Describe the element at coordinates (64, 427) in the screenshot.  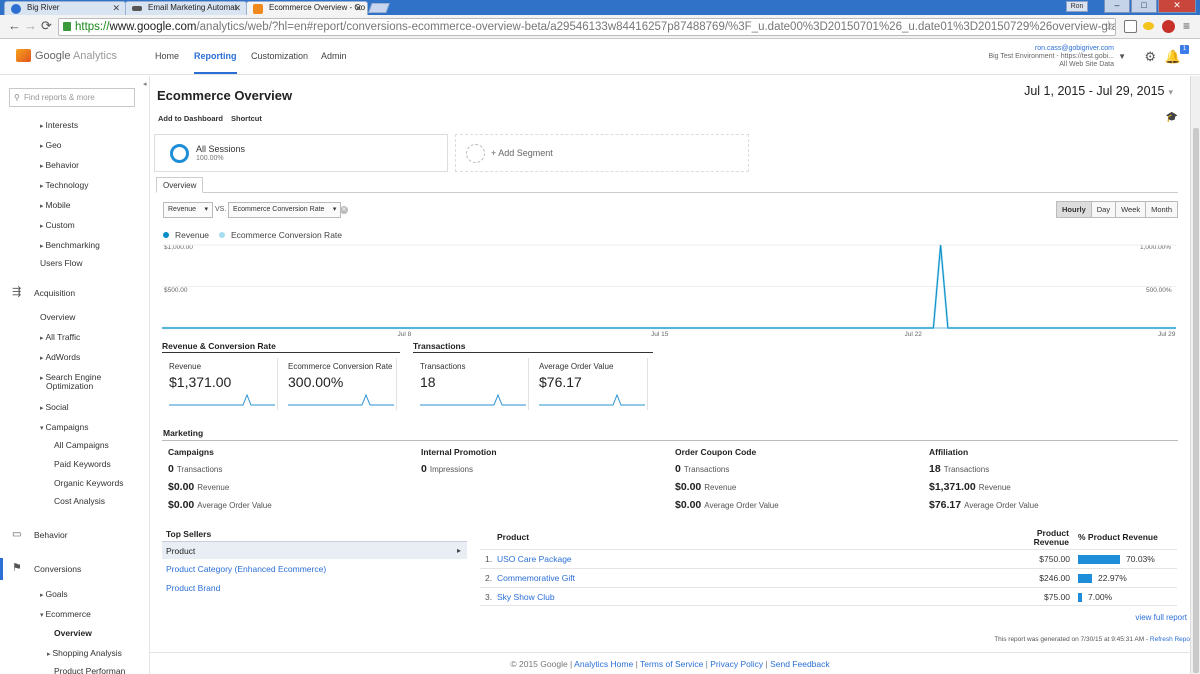
I see `sidebar-item-campaigns: Campaigns` at that location.